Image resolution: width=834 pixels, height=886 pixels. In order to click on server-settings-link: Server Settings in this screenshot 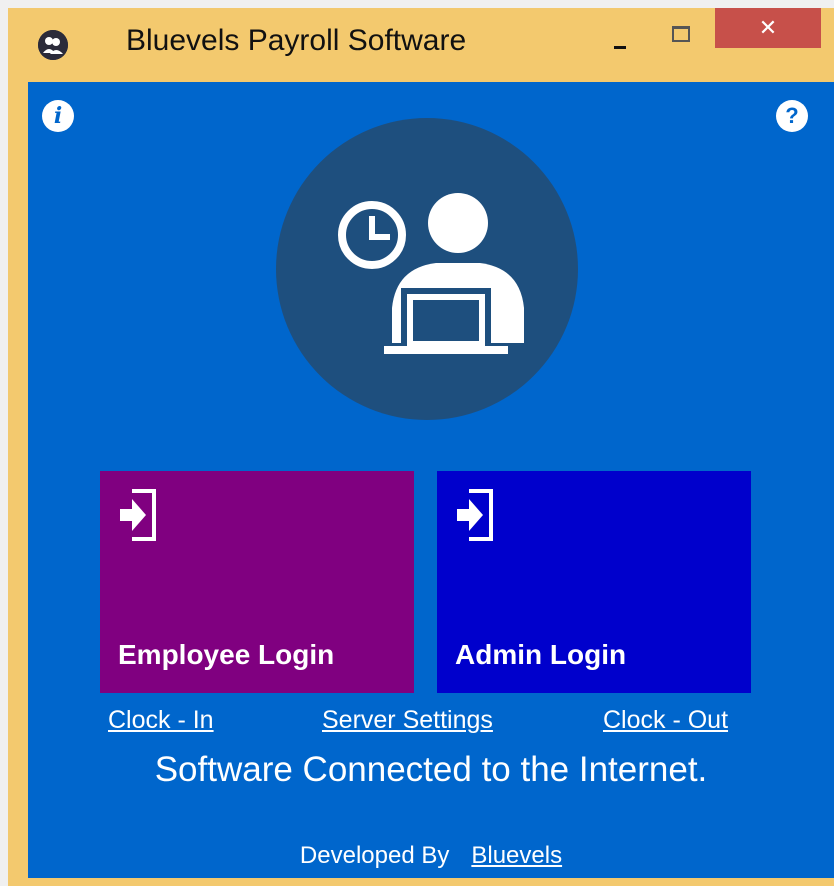, I will do `click(407, 720)`.